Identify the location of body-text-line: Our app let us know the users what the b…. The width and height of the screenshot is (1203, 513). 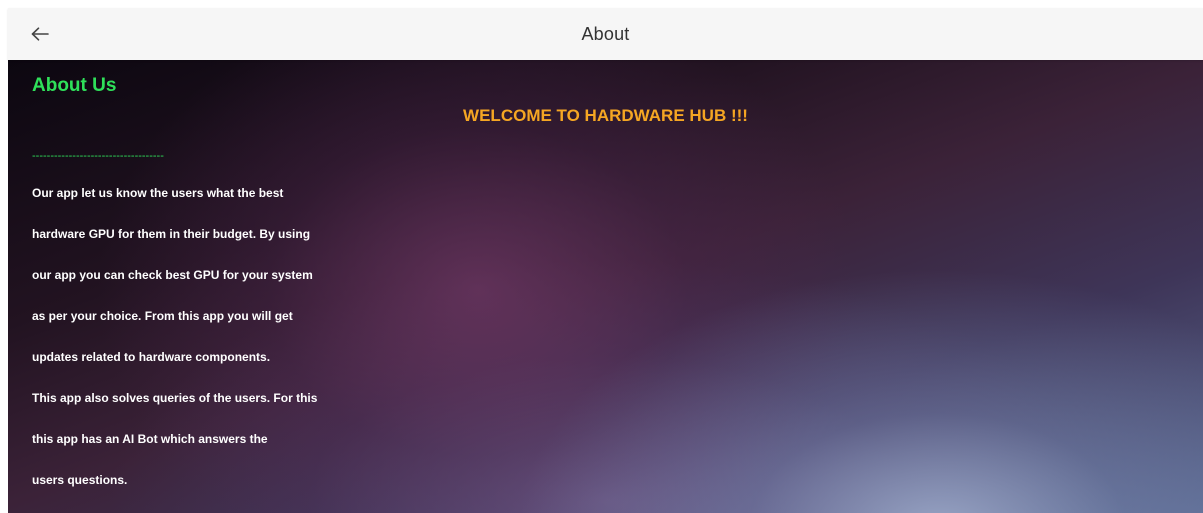
(158, 193).